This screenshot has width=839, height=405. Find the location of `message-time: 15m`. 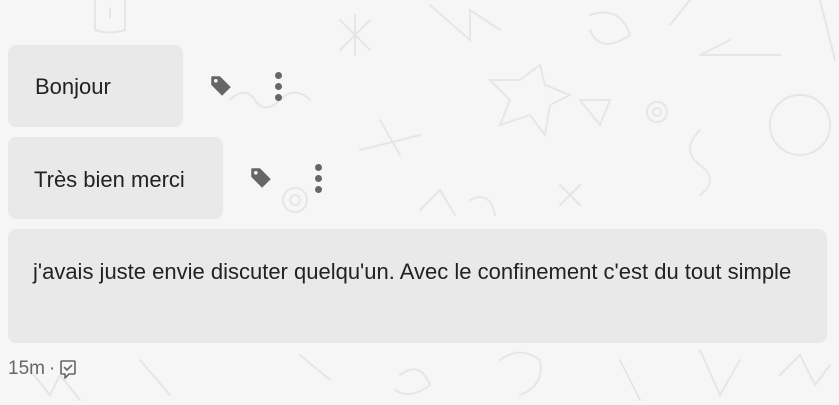

message-time: 15m is located at coordinates (26, 368).